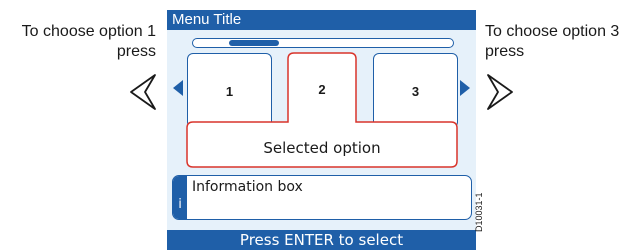 The height and width of the screenshot is (250, 634). I want to click on left-chevron-icon, so click(143, 92).